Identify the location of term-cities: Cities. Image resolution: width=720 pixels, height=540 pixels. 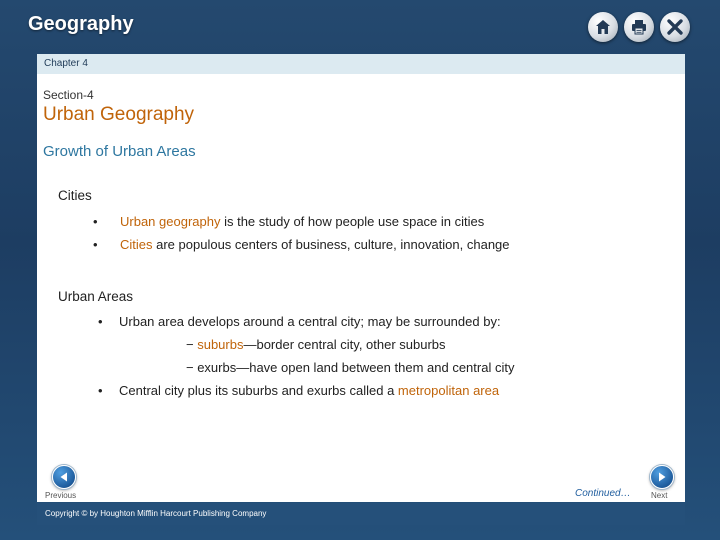
(136, 244).